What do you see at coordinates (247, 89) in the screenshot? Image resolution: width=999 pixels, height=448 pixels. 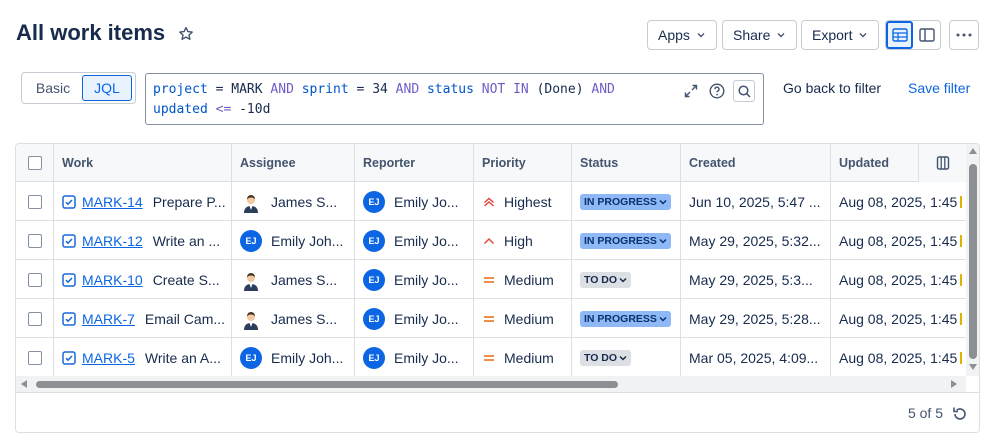 I see `jql-token: MARK` at bounding box center [247, 89].